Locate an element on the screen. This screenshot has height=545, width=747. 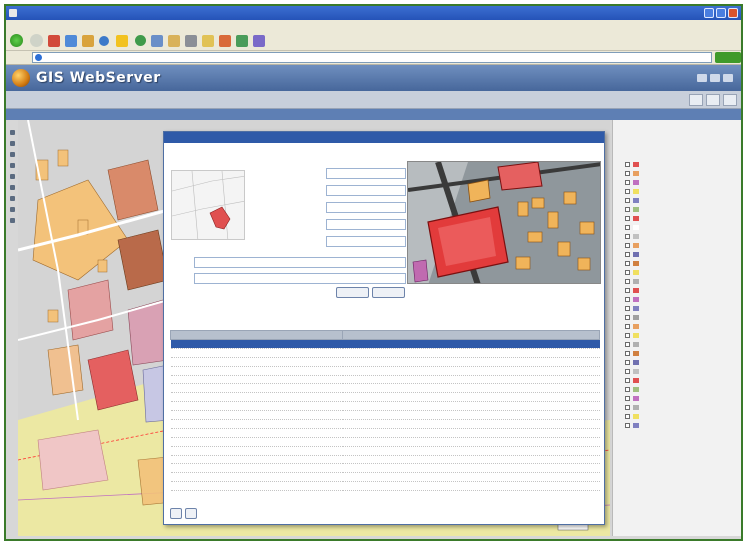
messenger-icon is located at coordinates (242, 40).